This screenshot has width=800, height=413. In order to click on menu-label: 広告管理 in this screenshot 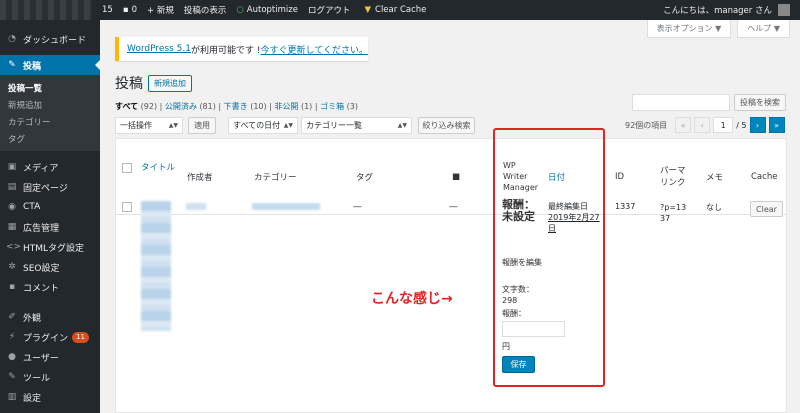, I will do `click(41, 228)`.